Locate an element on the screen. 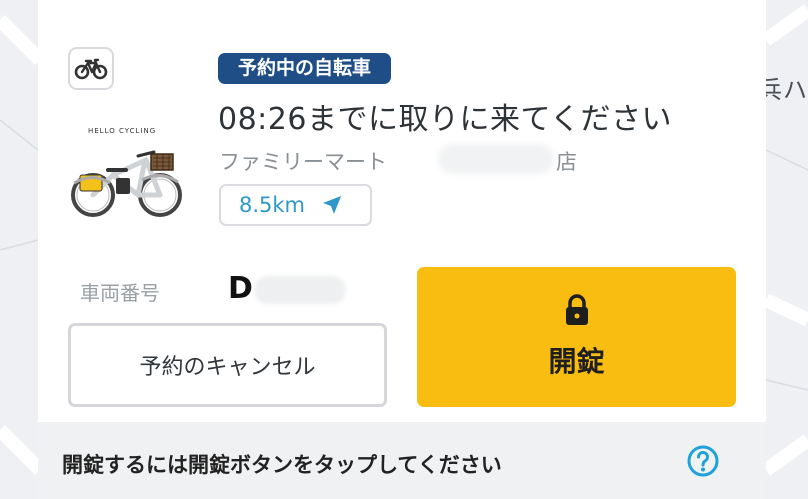  hint-bar: 開錠するには開錠ボタンをタップしてください is located at coordinates (402, 460).